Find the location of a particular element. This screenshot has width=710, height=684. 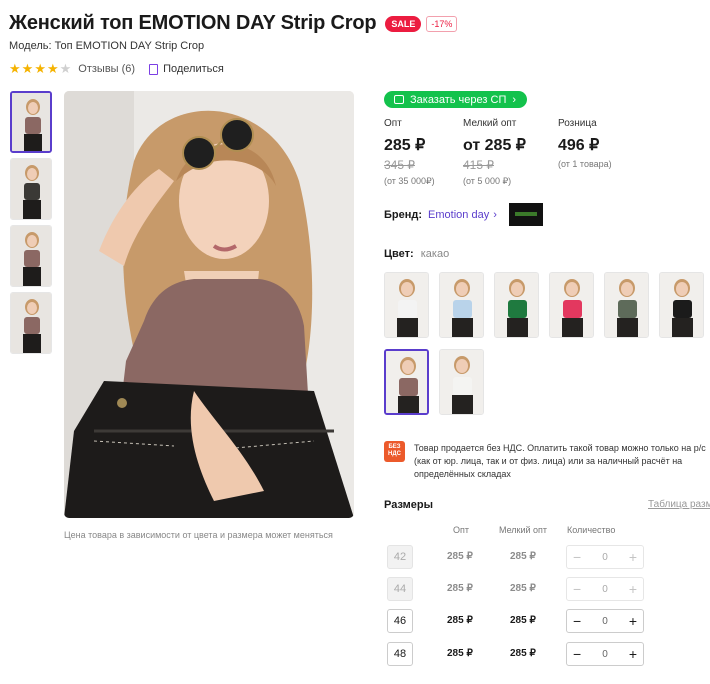

order-via-sp-label: Заказать через СП is located at coordinates (458, 99).